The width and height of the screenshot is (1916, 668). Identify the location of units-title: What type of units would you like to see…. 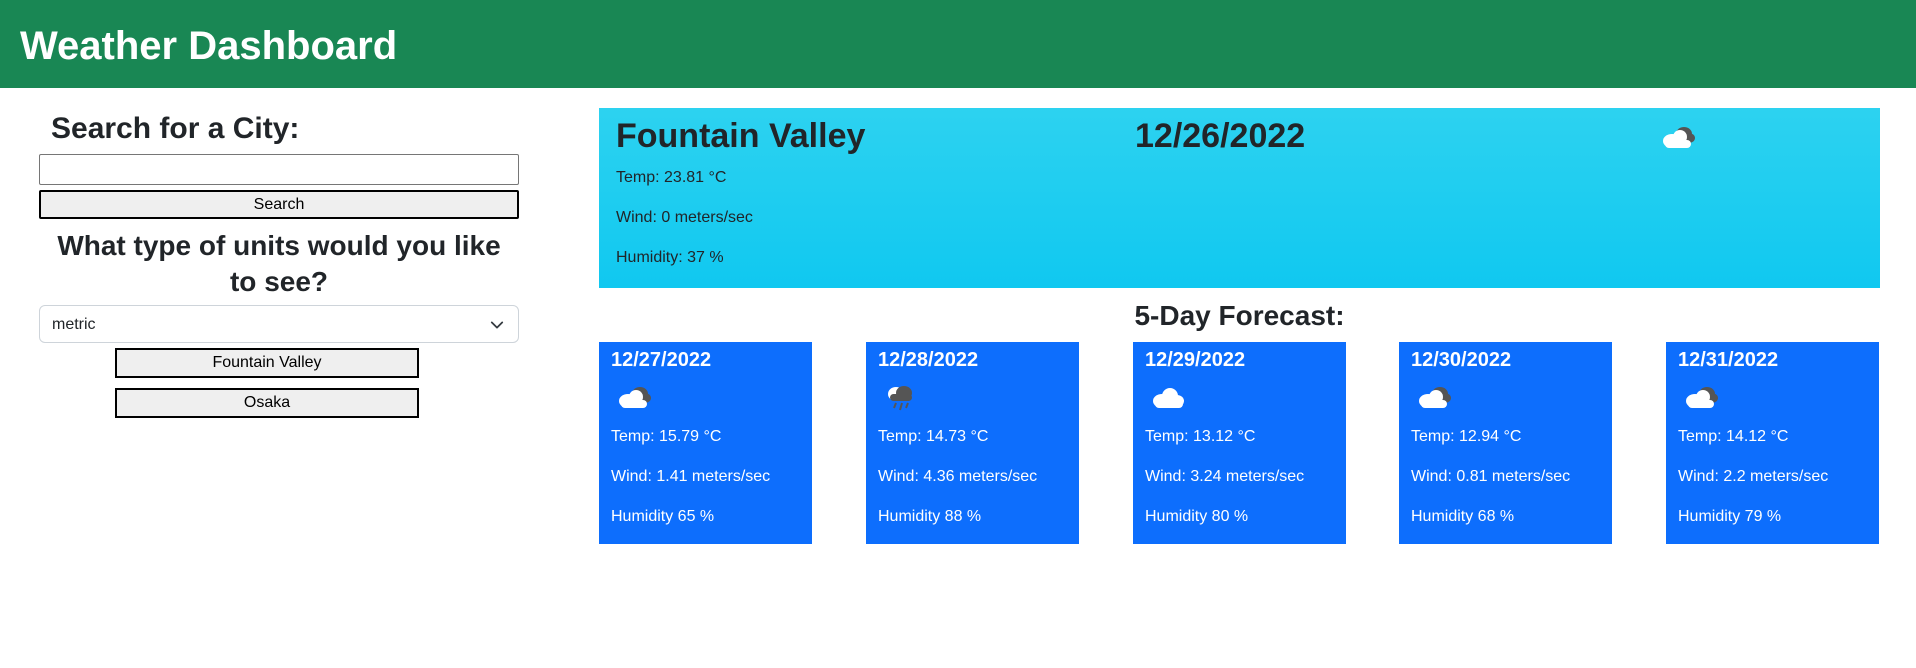
(279, 263).